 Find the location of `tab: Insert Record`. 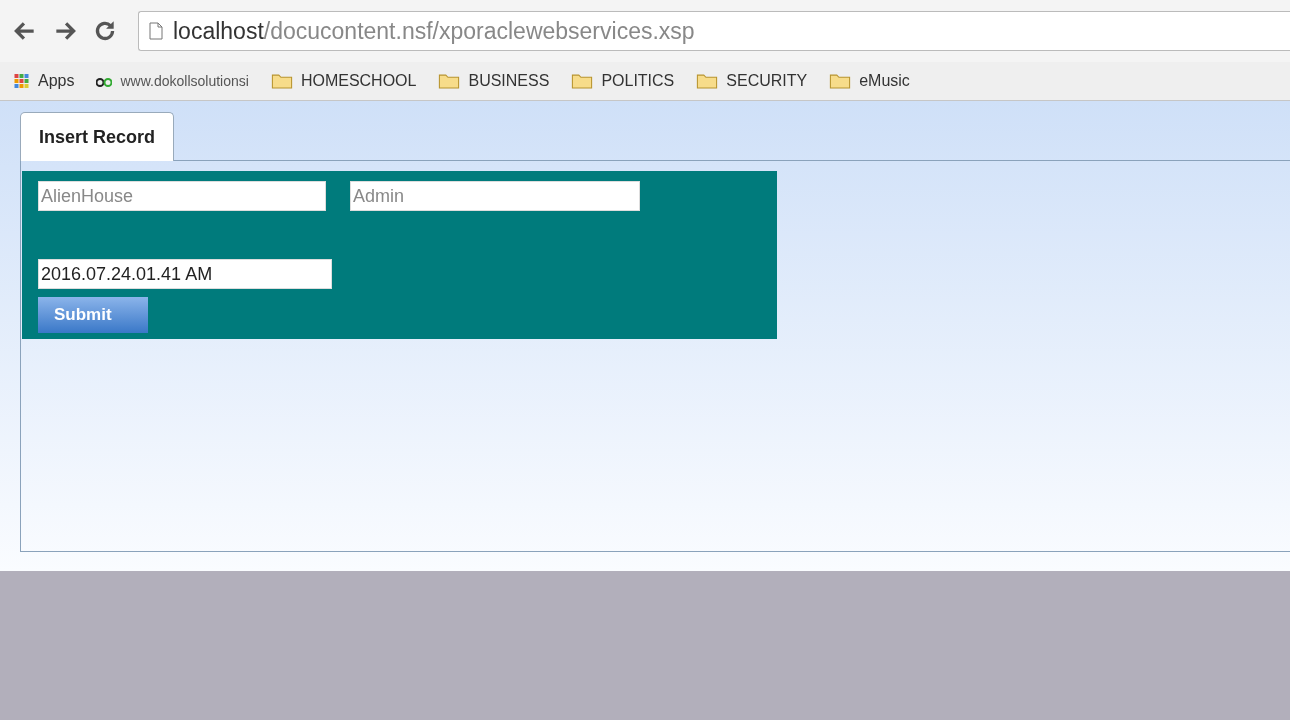

tab: Insert Record is located at coordinates (97, 136).